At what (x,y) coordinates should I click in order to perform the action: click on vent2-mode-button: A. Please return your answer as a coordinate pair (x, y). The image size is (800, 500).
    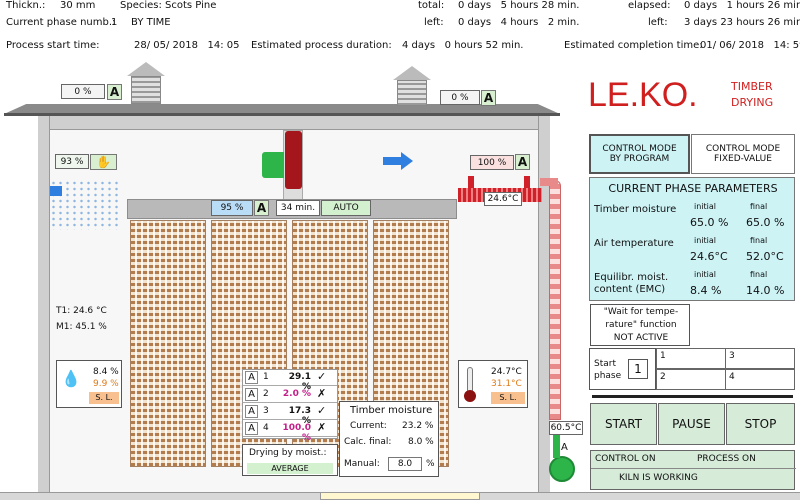
    Looking at the image, I should click on (488, 98).